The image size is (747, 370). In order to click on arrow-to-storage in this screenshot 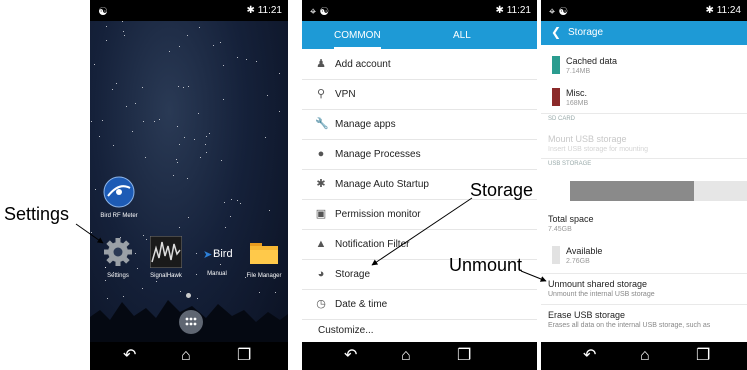, I will do `click(422, 231)`.